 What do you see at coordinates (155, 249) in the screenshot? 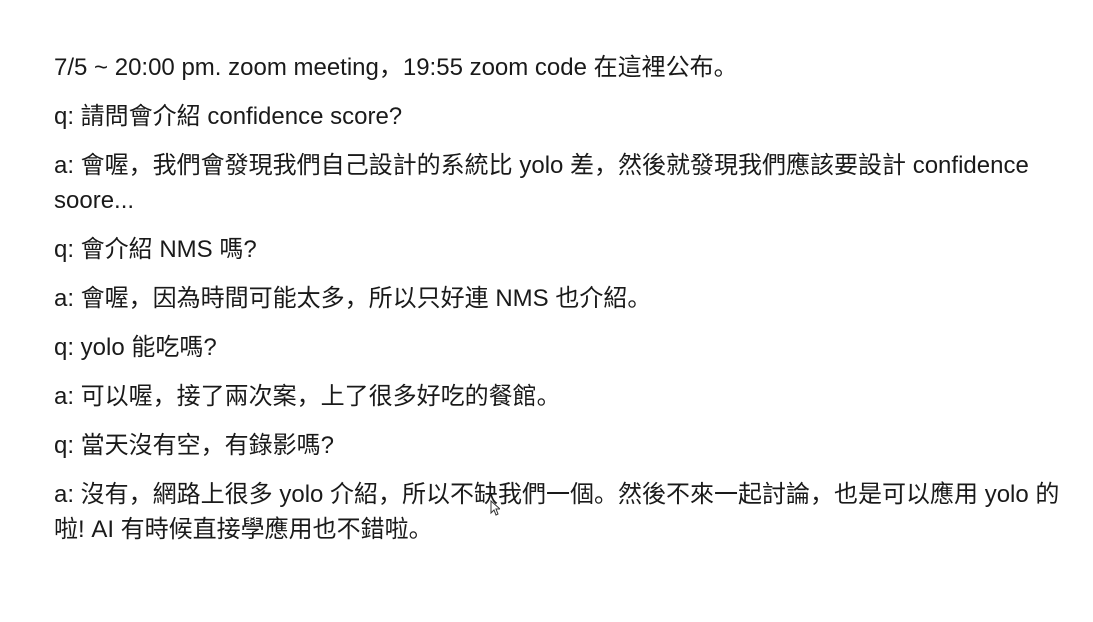
I see `question-2: q: 會介紹 NMS 嗎?` at bounding box center [155, 249].